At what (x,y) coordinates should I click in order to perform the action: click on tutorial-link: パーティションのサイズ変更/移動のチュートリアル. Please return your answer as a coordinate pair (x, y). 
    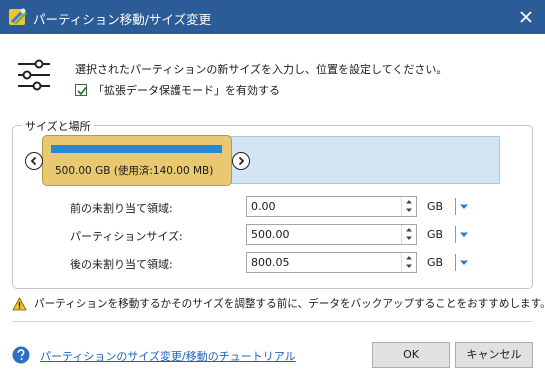
    Looking at the image, I should click on (168, 356).